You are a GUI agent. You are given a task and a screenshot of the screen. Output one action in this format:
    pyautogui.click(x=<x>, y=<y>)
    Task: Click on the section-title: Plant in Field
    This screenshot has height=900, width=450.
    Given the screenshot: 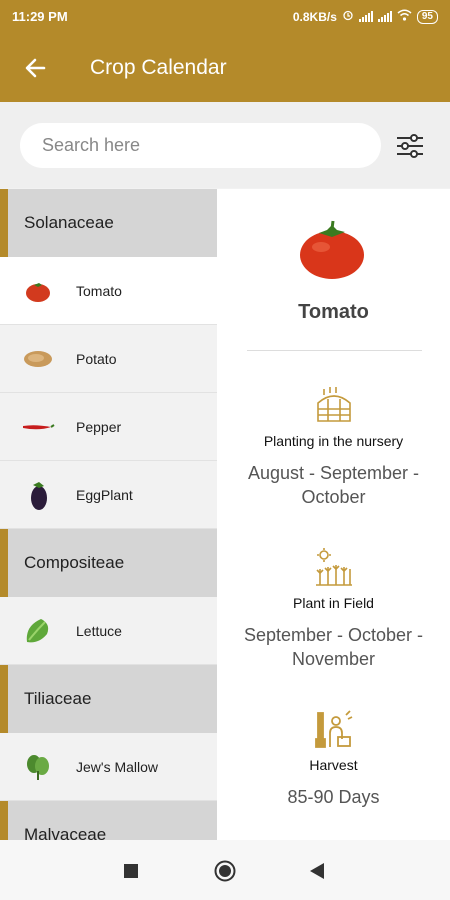 What is the action you would take?
    pyautogui.click(x=333, y=603)
    